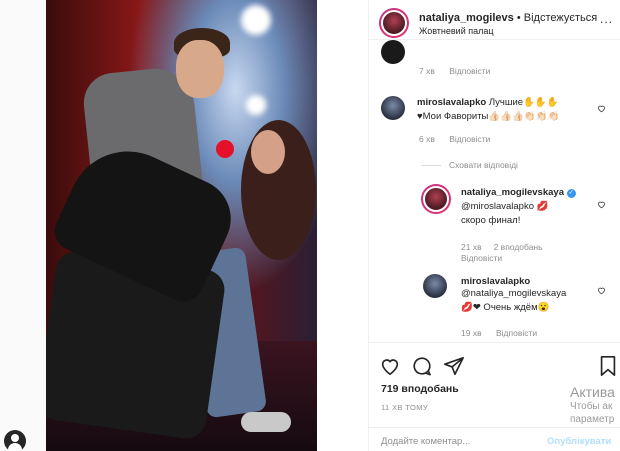 The height and width of the screenshot is (451, 620). Describe the element at coordinates (454, 366) in the screenshot. I see `share-icon` at that location.